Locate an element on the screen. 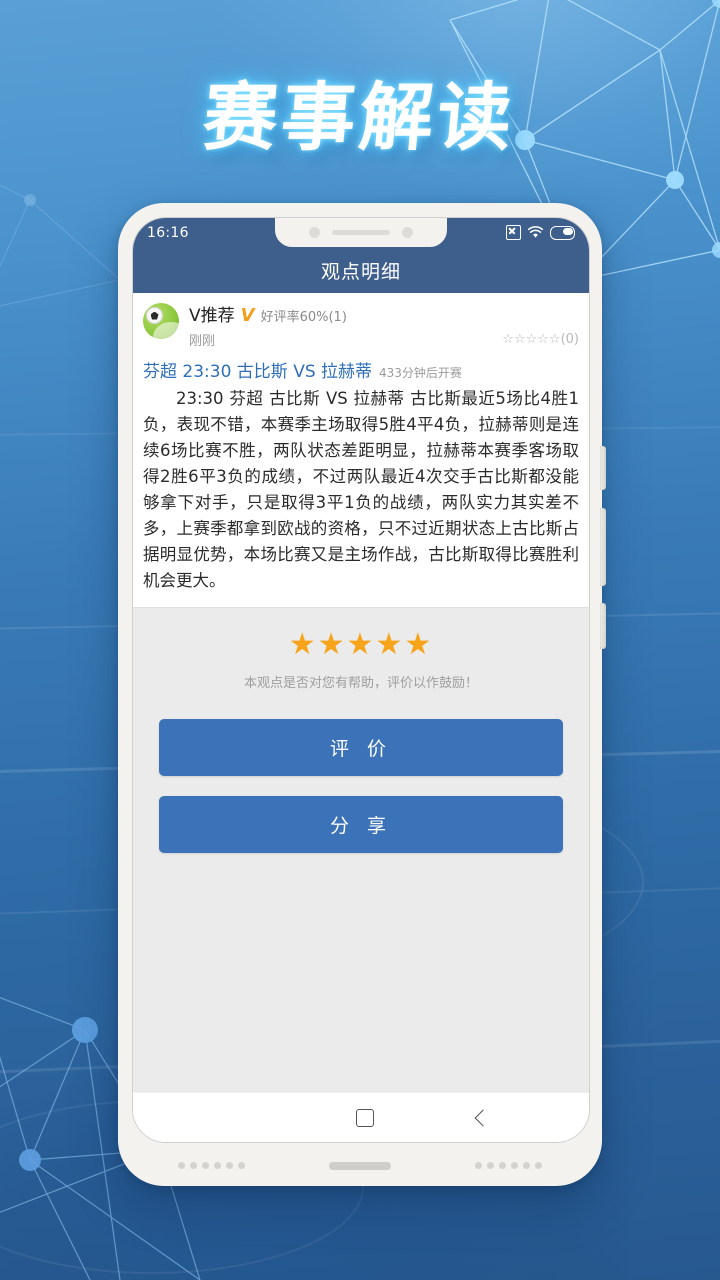  avatar is located at coordinates (161, 321).